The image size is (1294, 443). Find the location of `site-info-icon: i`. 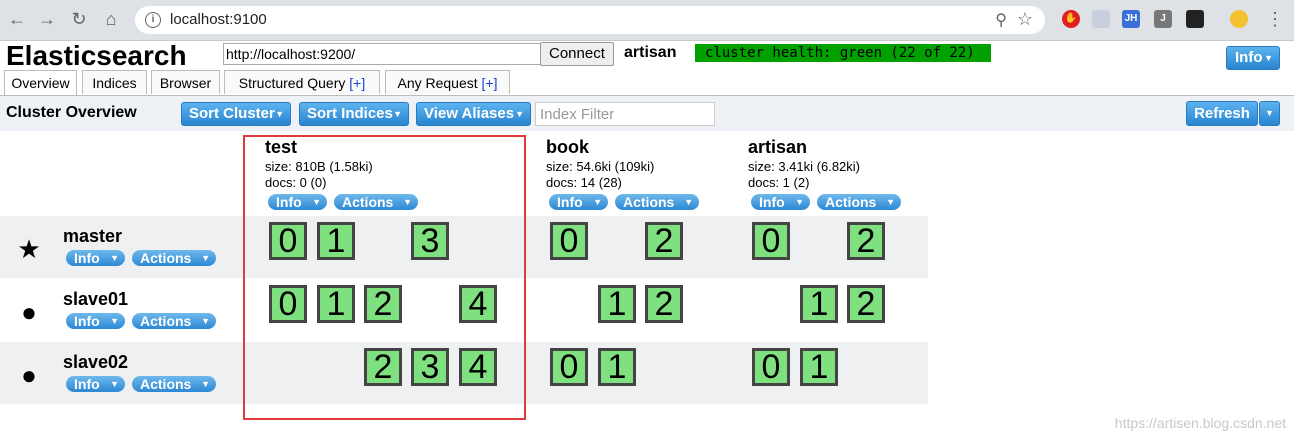

site-info-icon: i is located at coordinates (153, 20).